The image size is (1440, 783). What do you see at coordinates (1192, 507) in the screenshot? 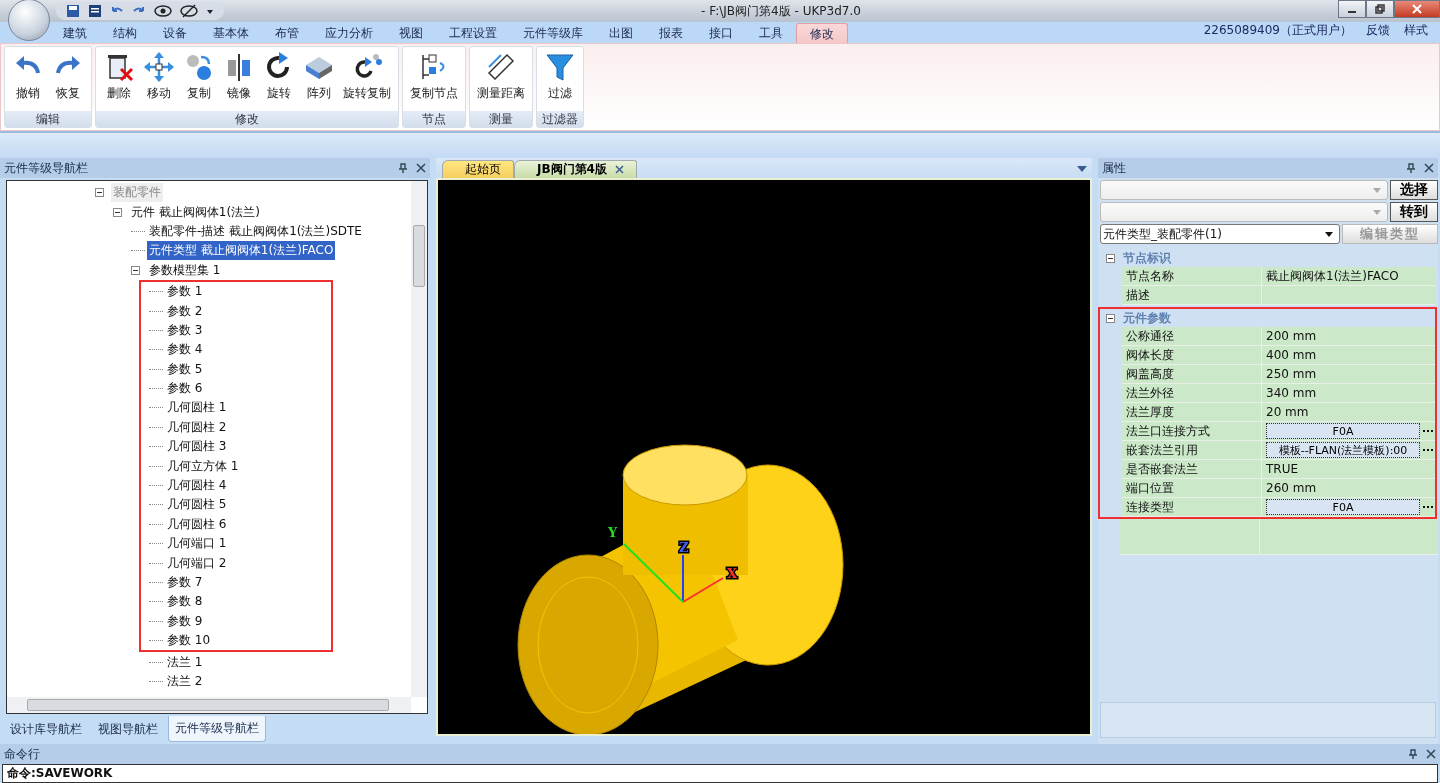
I see `property-name: 连接类型` at bounding box center [1192, 507].